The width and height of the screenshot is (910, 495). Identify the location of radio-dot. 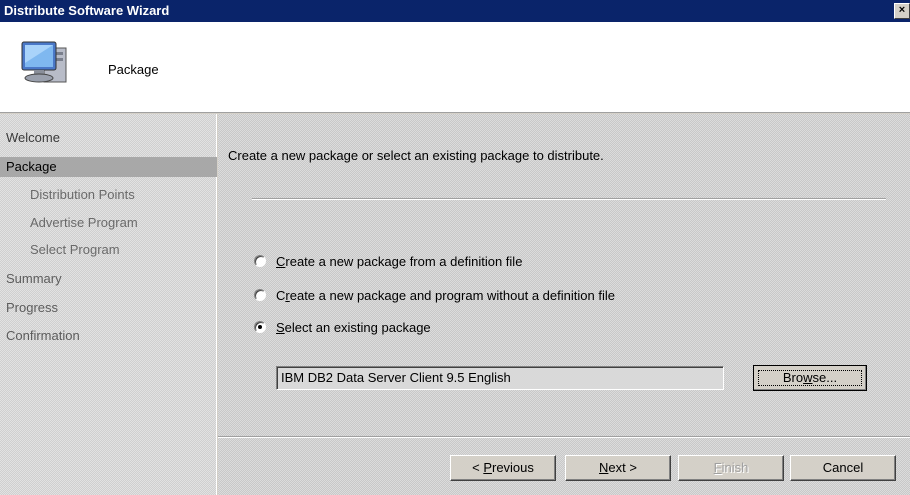
(260, 327).